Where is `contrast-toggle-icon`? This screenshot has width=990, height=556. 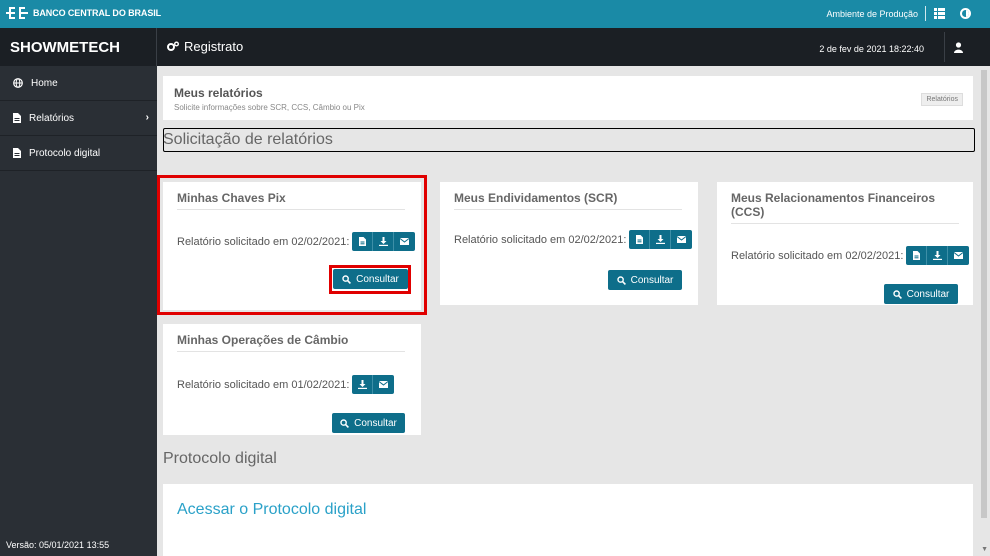 contrast-toggle-icon is located at coordinates (965, 13).